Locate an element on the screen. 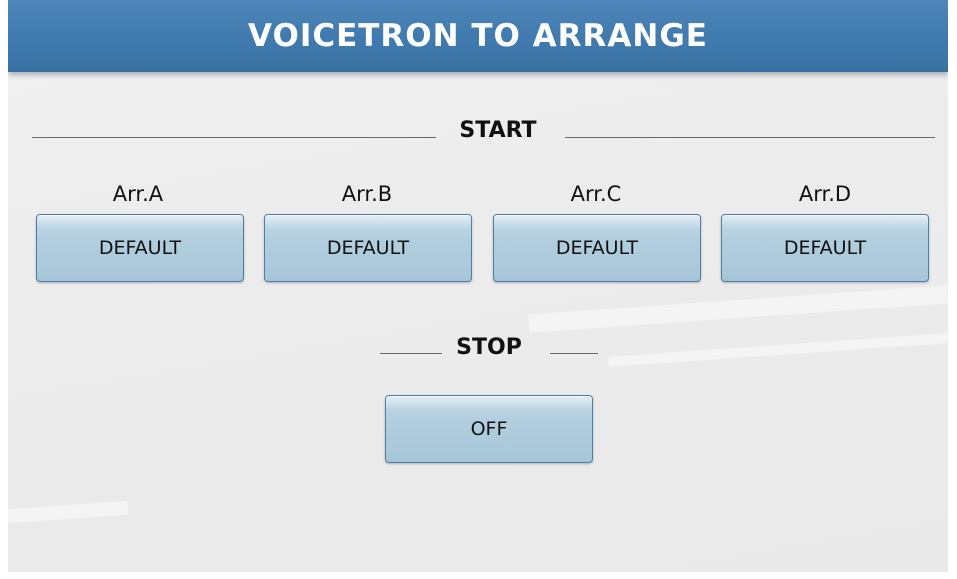 The image size is (957, 579). arr-a-button: DEFAULT is located at coordinates (140, 248).